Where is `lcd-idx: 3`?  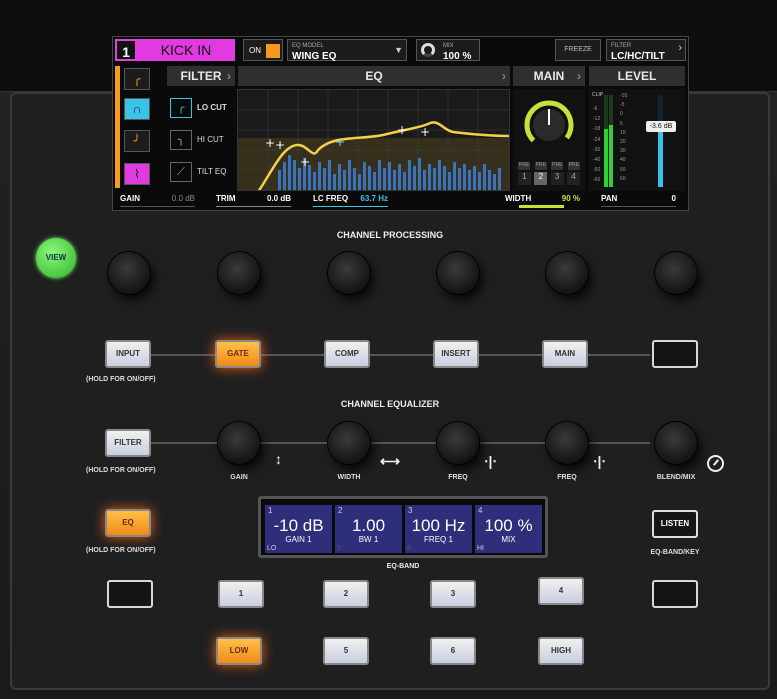
lcd-idx: 3 is located at coordinates (410, 510).